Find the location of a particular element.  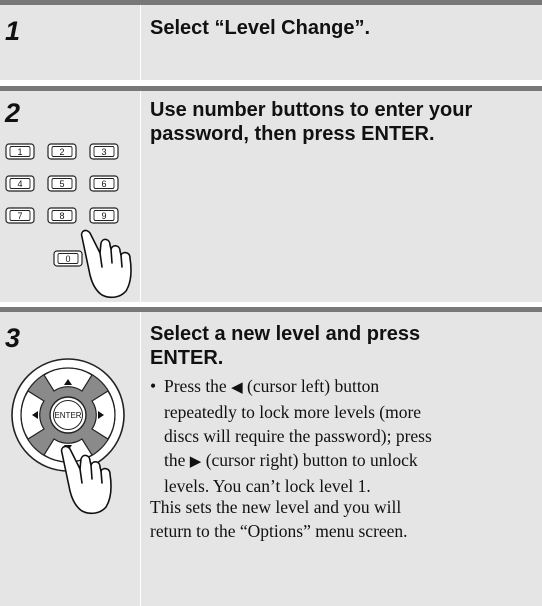

keypad-key-label: 3 is located at coordinates (103, 152).